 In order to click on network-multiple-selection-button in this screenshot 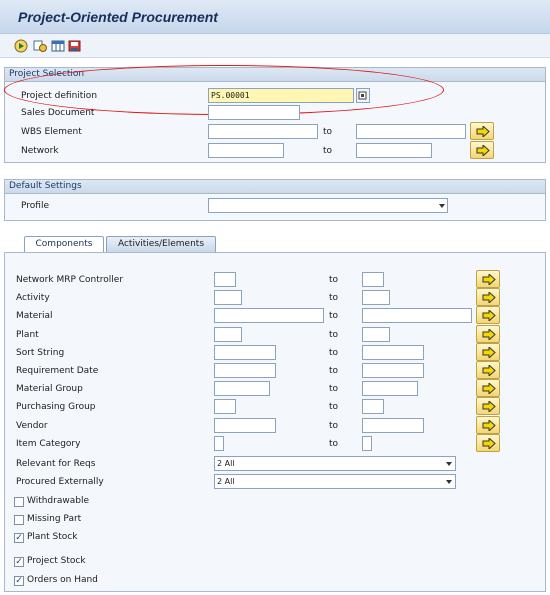, I will do `click(482, 150)`.